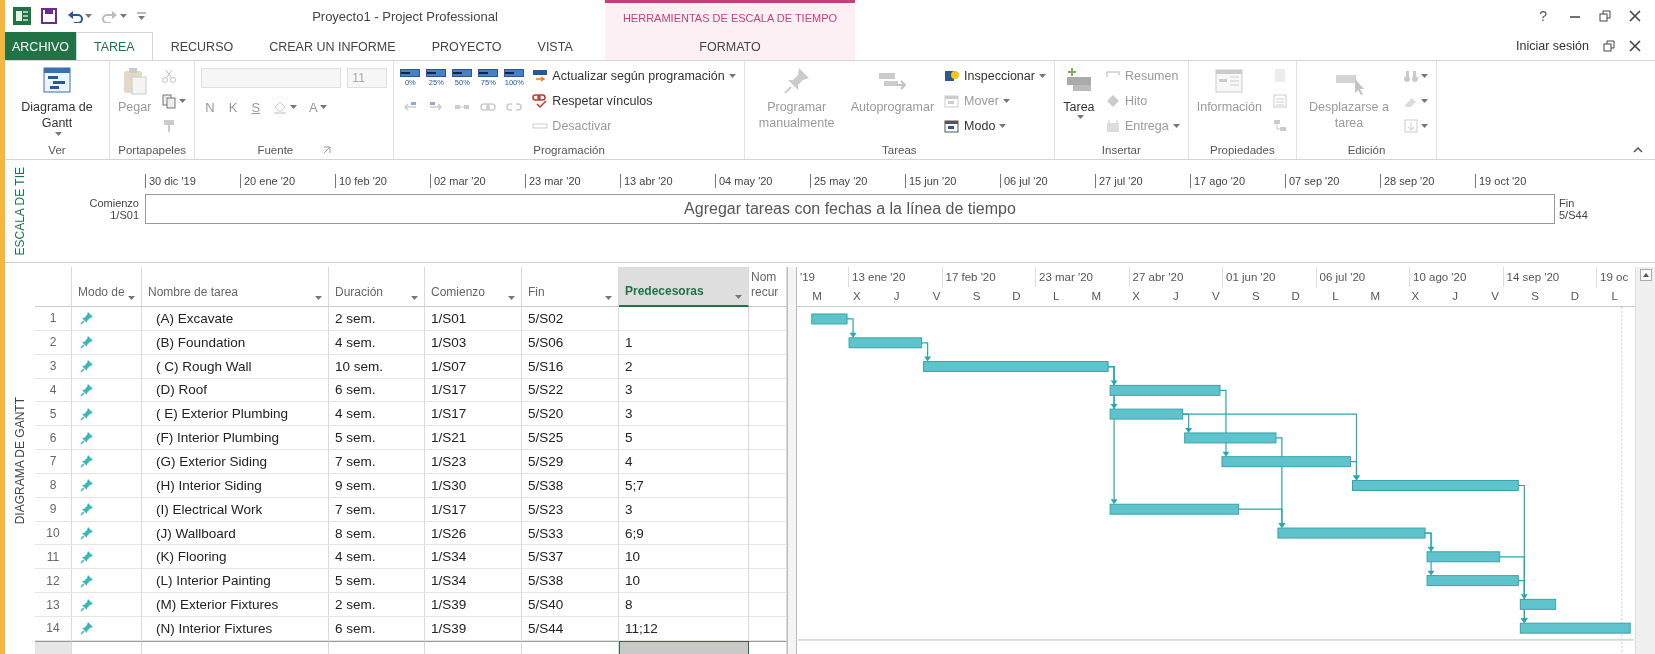  I want to click on collapse-icon, so click(1638, 150).